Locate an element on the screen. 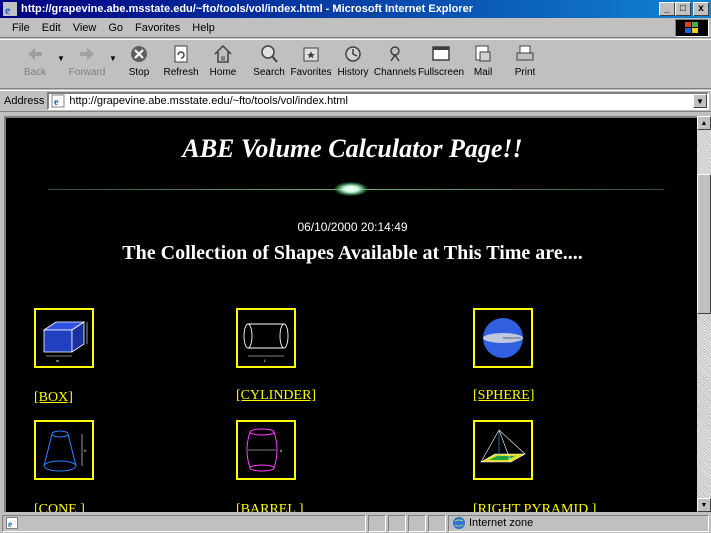 The width and height of the screenshot is (711, 533). back-arrow-icon is located at coordinates (35, 54).